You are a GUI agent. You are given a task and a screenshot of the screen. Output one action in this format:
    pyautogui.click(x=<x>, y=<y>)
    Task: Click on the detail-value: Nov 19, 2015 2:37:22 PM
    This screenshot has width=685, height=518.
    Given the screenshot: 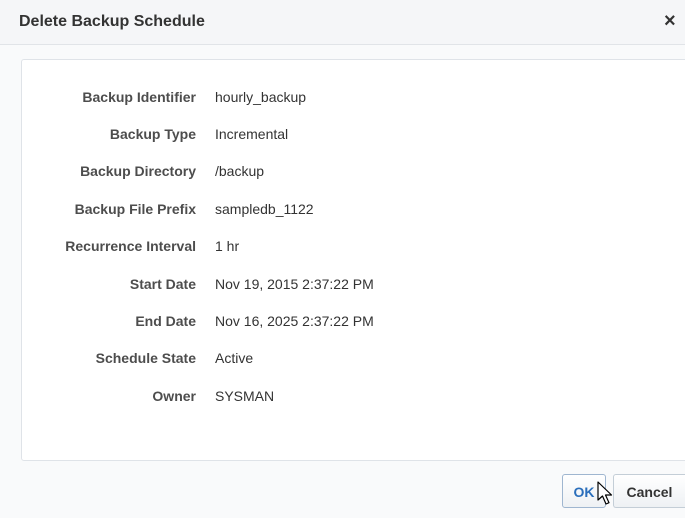 What is the action you would take?
    pyautogui.click(x=294, y=284)
    